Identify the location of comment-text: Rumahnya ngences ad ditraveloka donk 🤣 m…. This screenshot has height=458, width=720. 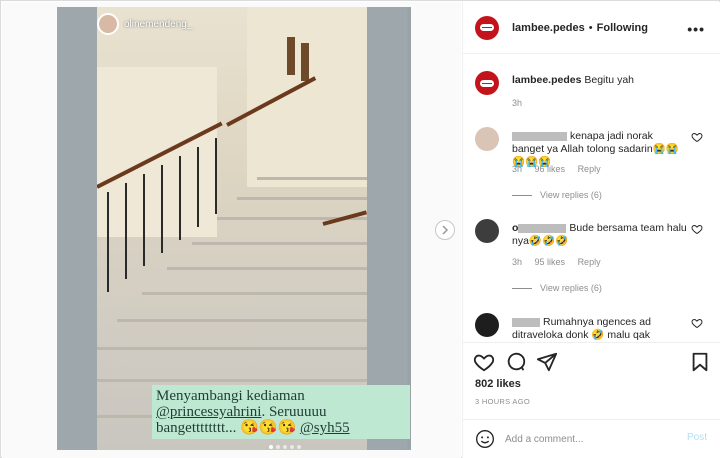
(599, 329).